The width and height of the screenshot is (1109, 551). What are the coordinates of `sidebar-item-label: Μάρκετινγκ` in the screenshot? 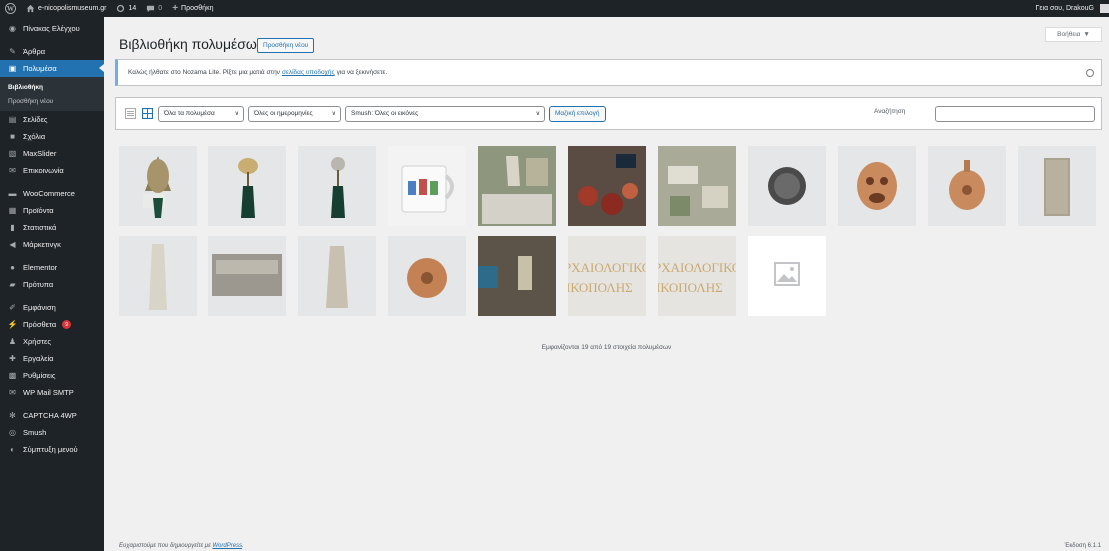 It's located at (42, 244).